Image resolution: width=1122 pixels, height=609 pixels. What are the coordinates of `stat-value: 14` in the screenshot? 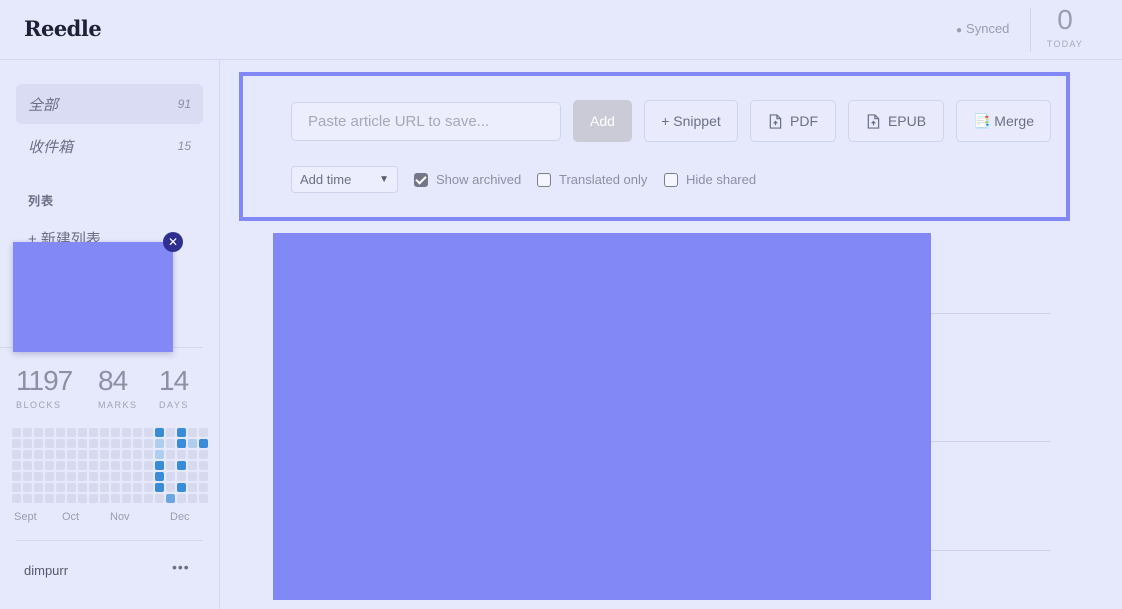 It's located at (174, 380).